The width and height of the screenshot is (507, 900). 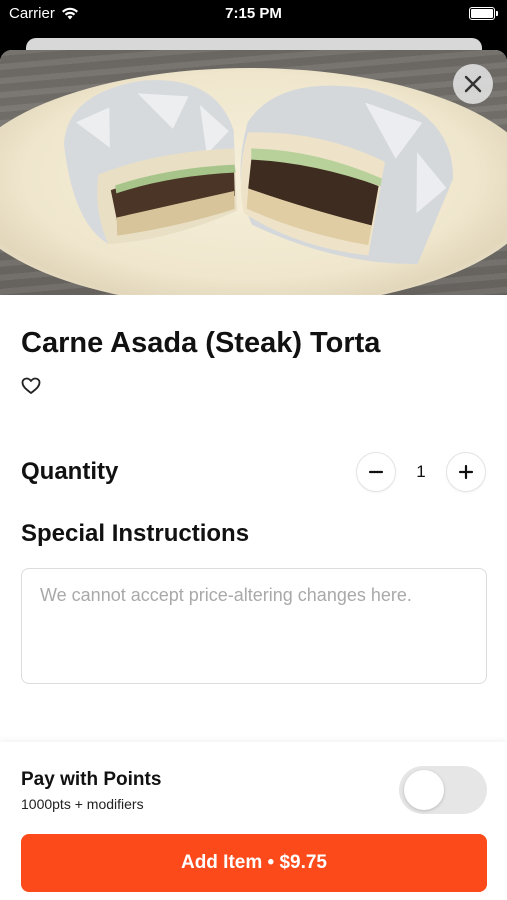 I want to click on status-time: 7:15 PM, so click(x=253, y=13).